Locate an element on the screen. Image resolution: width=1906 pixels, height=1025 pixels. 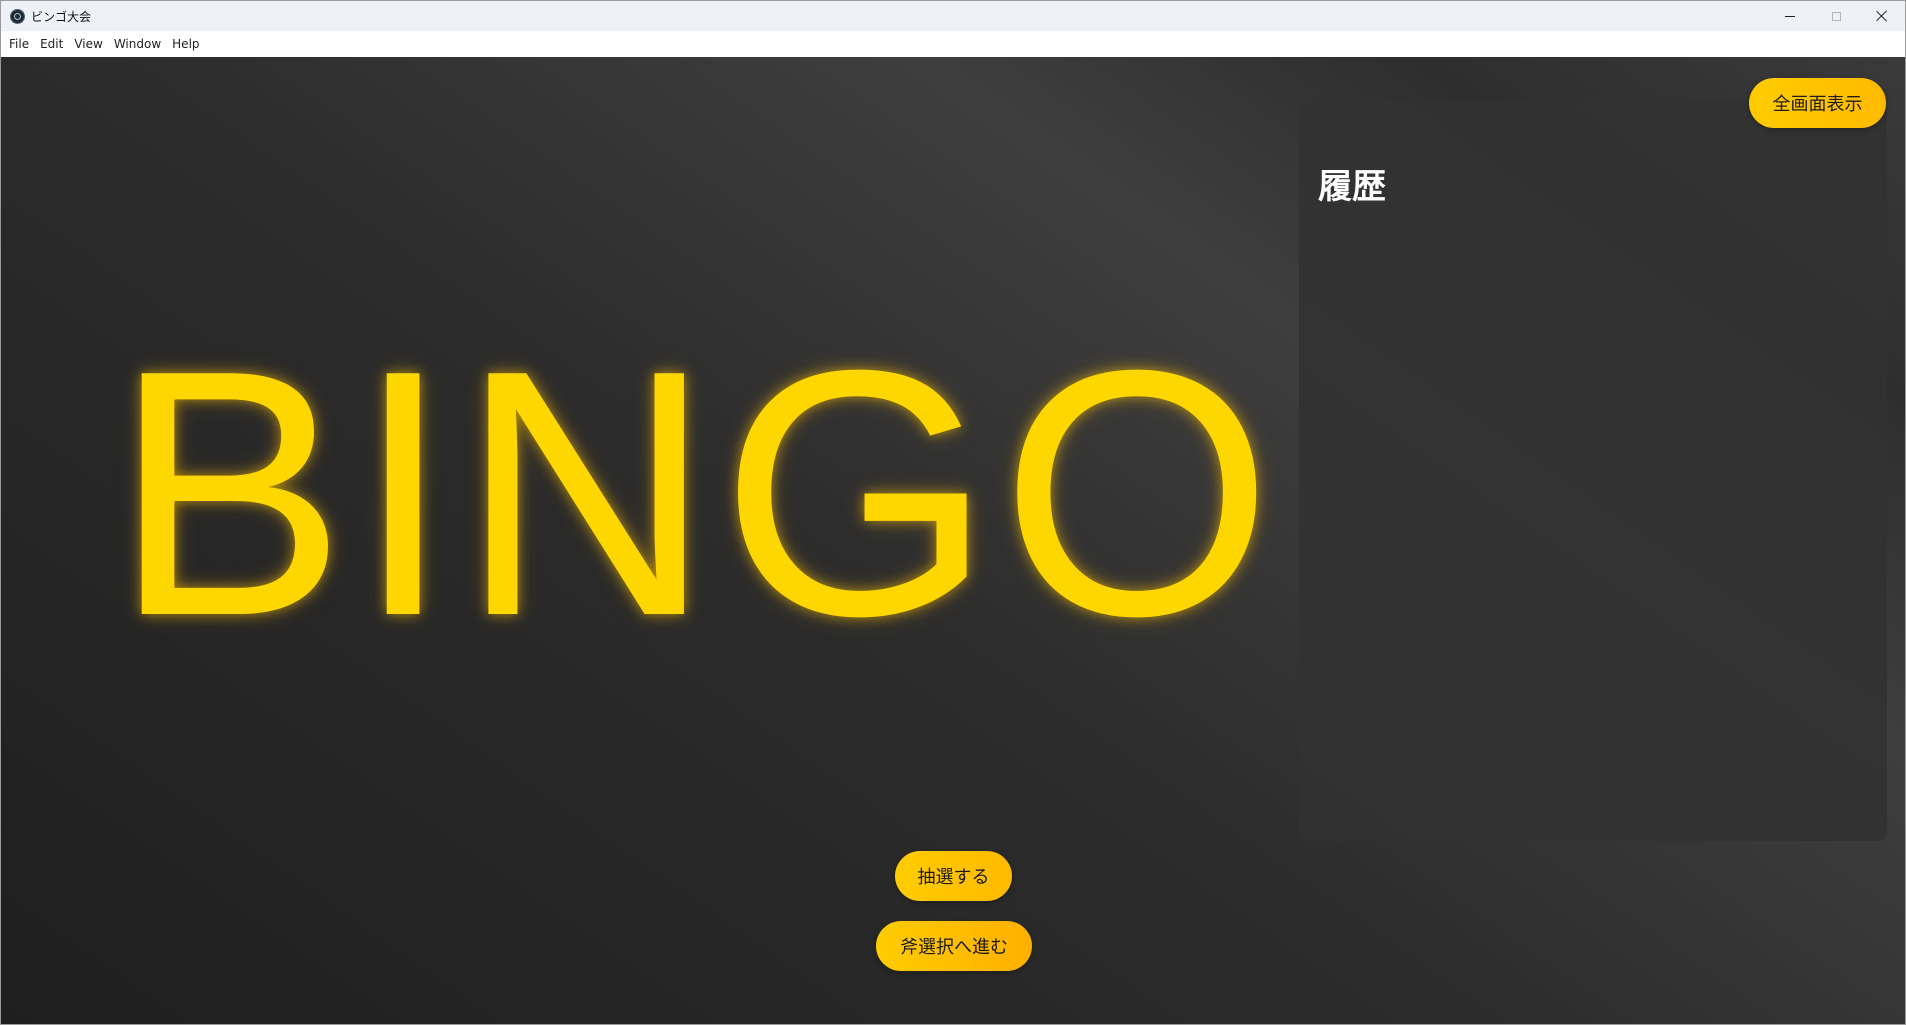
window-controls is located at coordinates (1836, 16).